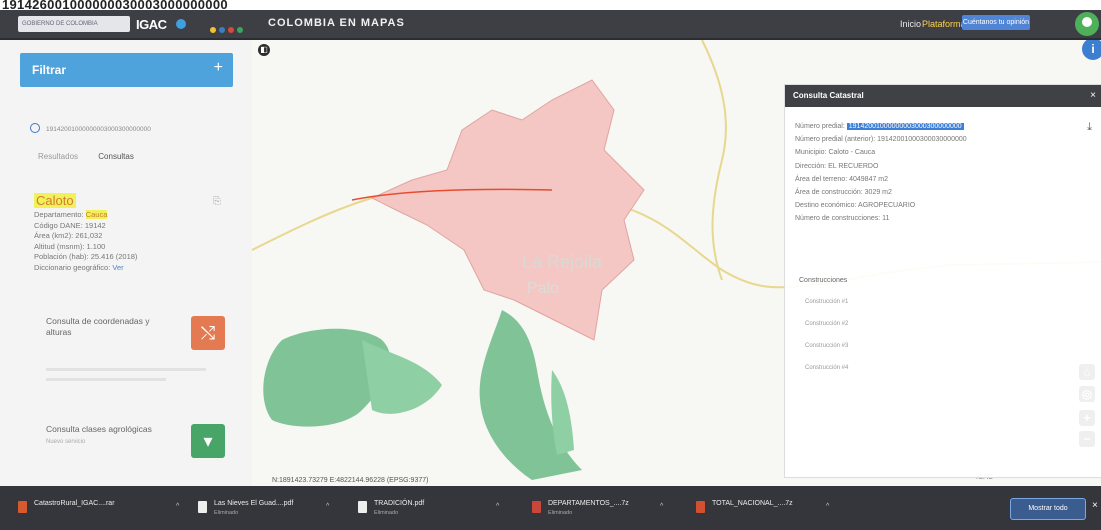  Describe the element at coordinates (842, 179) in the screenshot. I see `popup-row: Área del terreno: 4049847 m2` at that location.